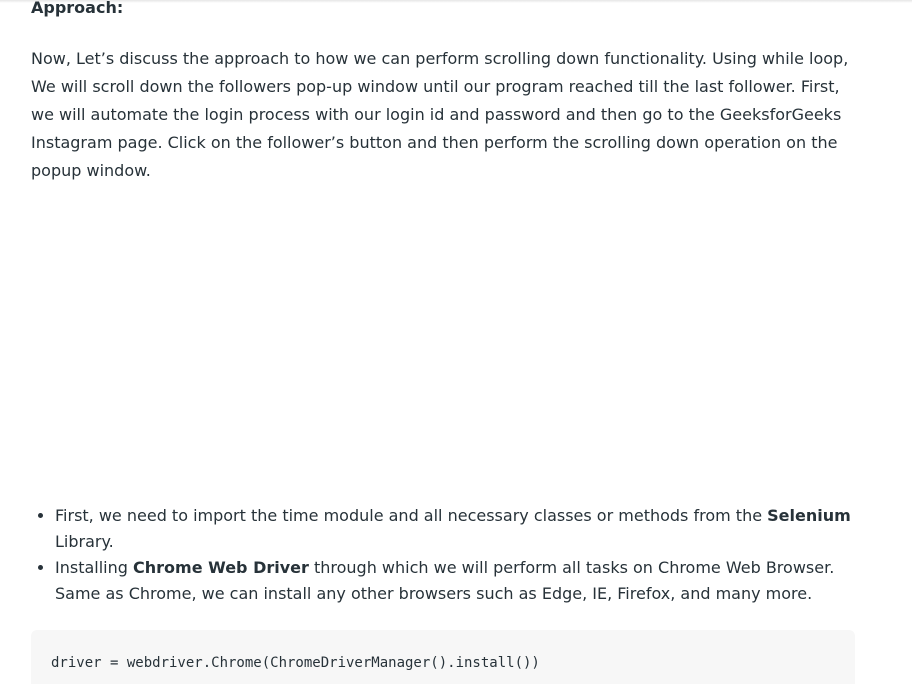 The image size is (912, 684). I want to click on list-item-bold: Selenium, so click(809, 515).